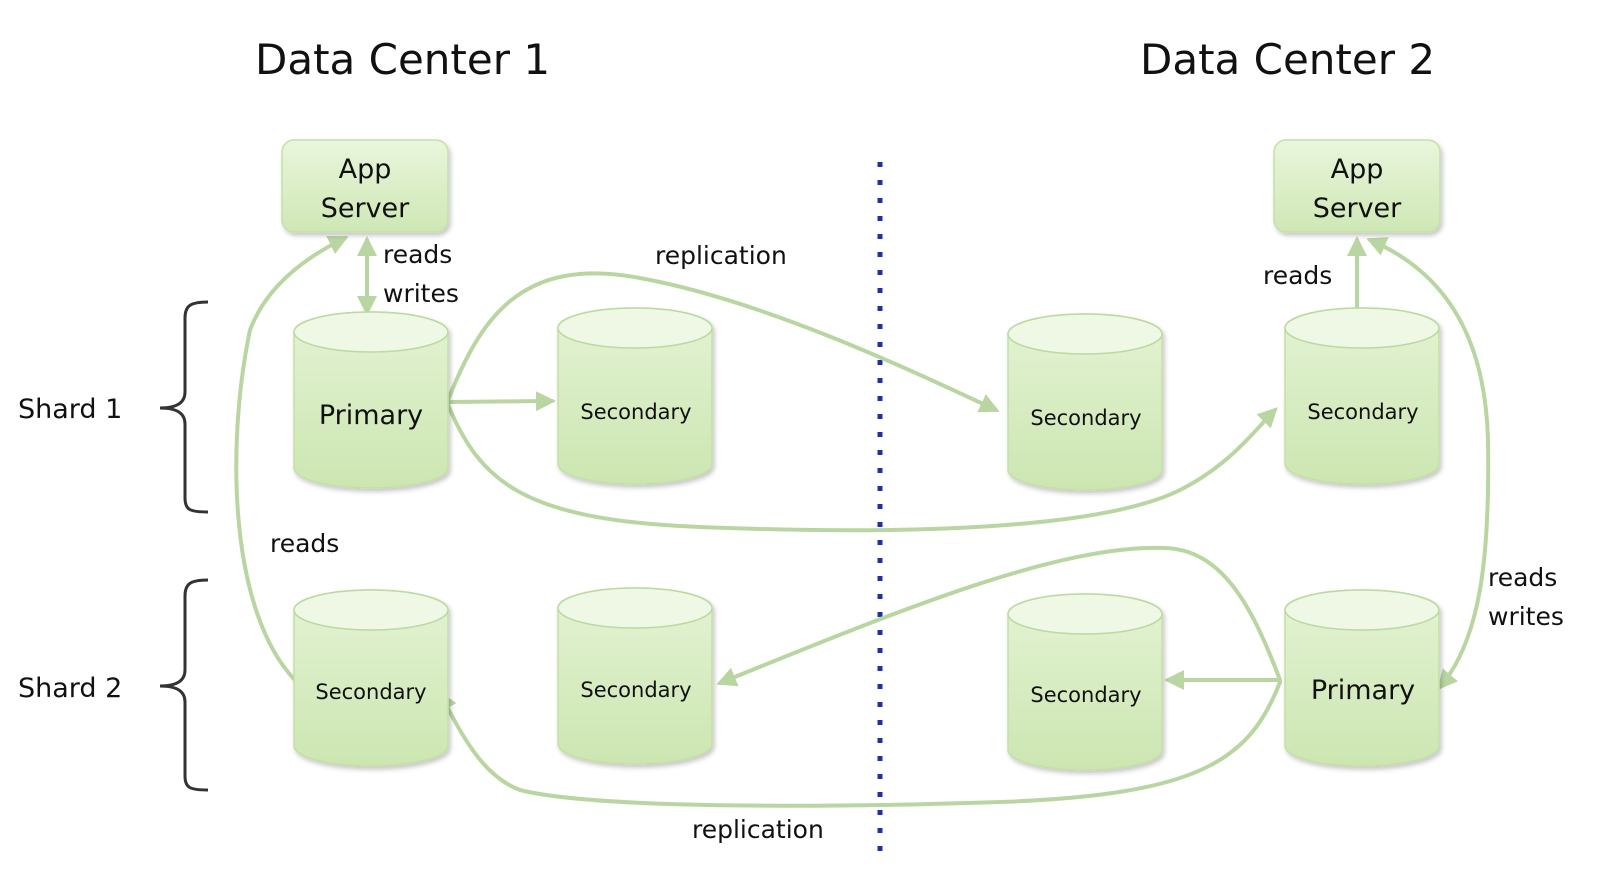 The image size is (1608, 870). What do you see at coordinates (1357, 169) in the screenshot?
I see `app-server-dc2-line1: App` at bounding box center [1357, 169].